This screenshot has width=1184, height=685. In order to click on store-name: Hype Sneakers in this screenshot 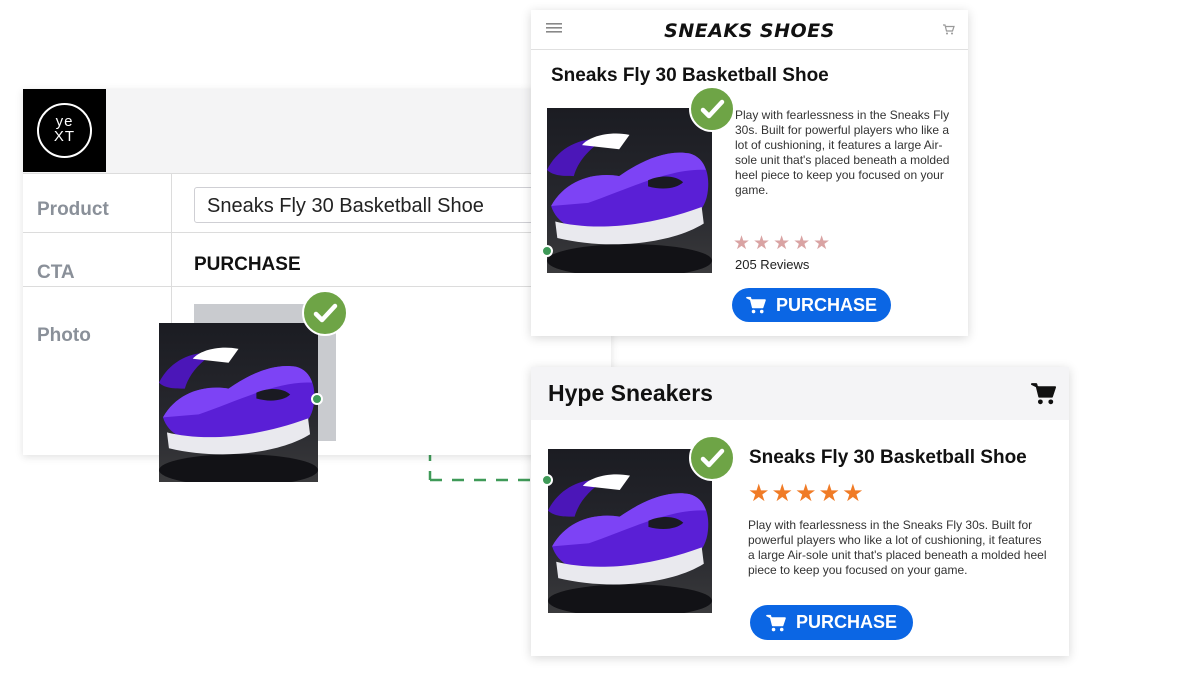, I will do `click(630, 393)`.